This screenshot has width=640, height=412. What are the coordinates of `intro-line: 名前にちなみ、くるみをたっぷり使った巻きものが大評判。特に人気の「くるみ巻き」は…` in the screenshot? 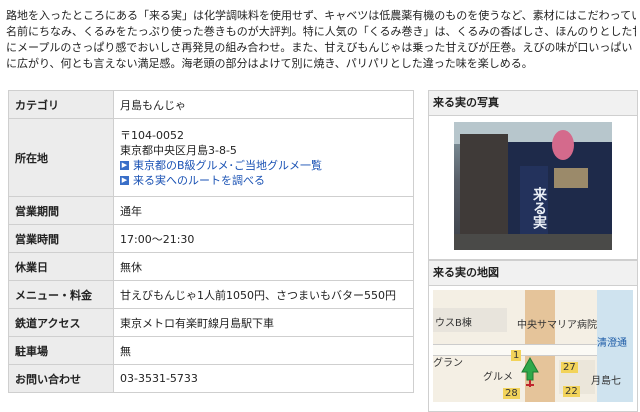 It's located at (321, 31).